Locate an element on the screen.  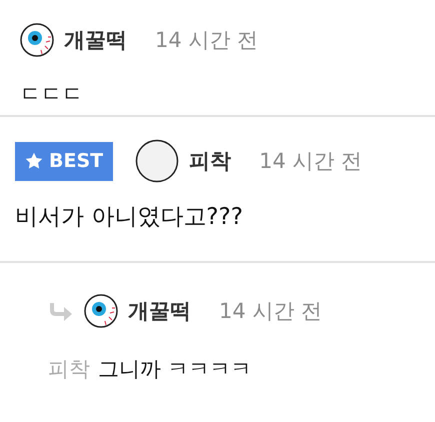
author-name: 피착 is located at coordinates (210, 161).